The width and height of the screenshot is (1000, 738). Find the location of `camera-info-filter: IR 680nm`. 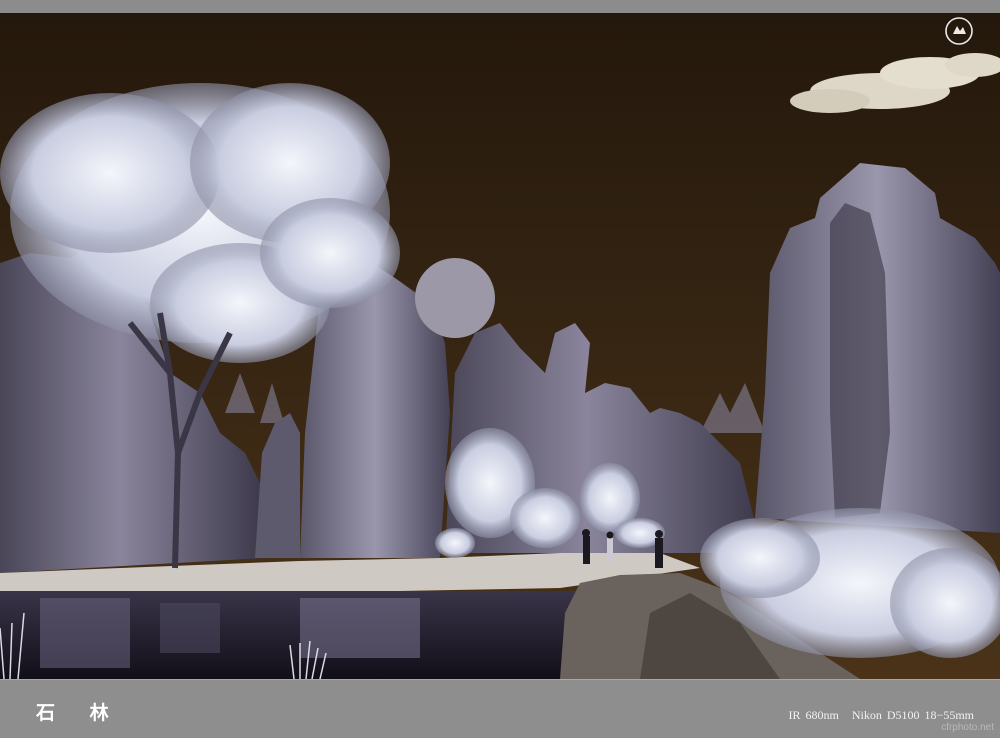

camera-info-filter: IR 680nm is located at coordinates (813, 715).